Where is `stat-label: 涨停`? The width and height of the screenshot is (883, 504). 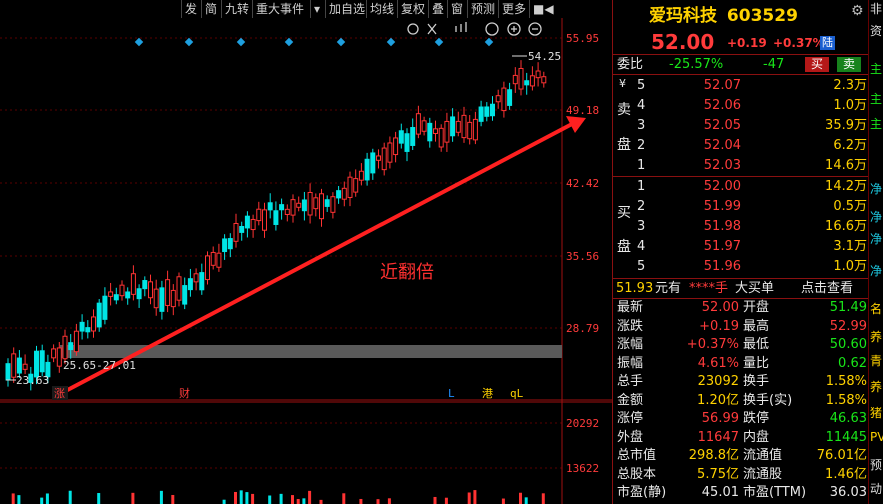
stat-label: 涨停 is located at coordinates (630, 418).